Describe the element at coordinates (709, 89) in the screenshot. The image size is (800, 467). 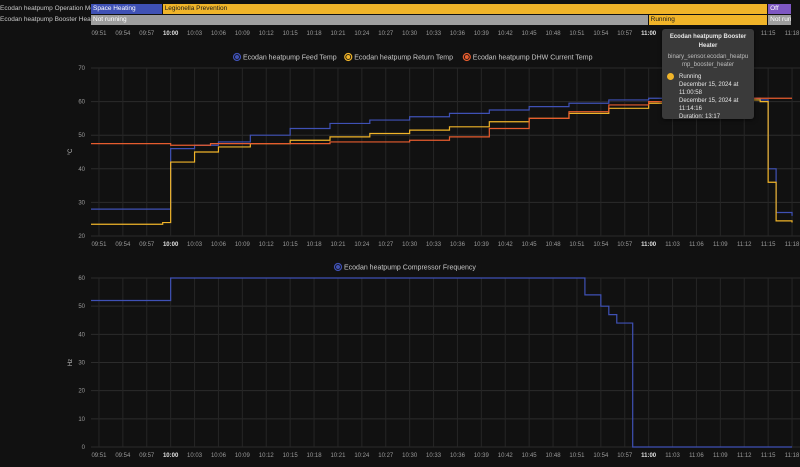
I see `tooltip-from: December 15, 2024 at 11:00:58` at that location.